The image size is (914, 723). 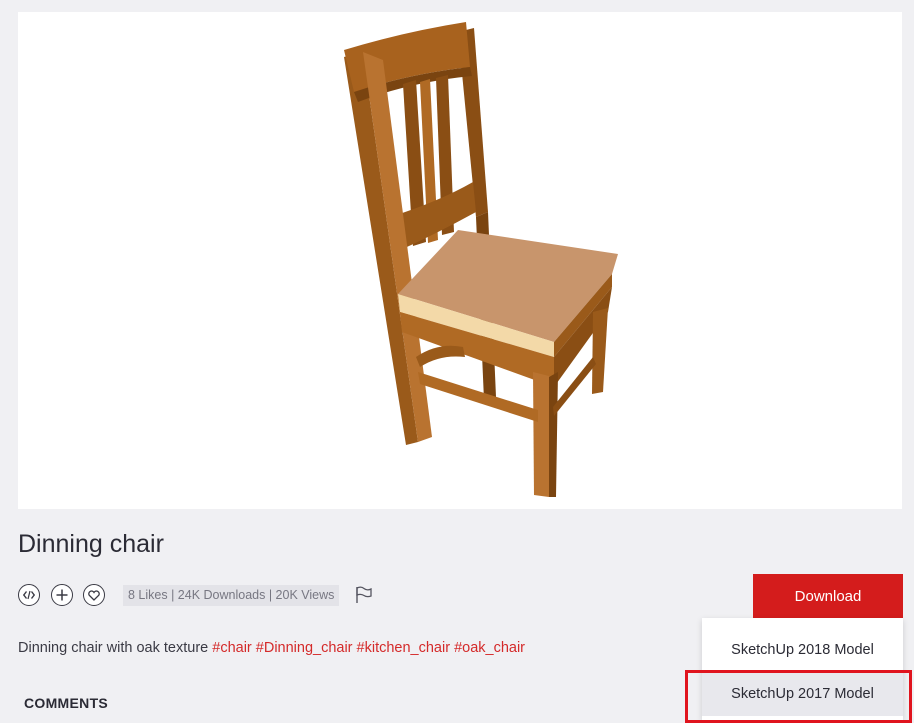 I want to click on tag-link: #Dinning_chair, so click(x=304, y=648).